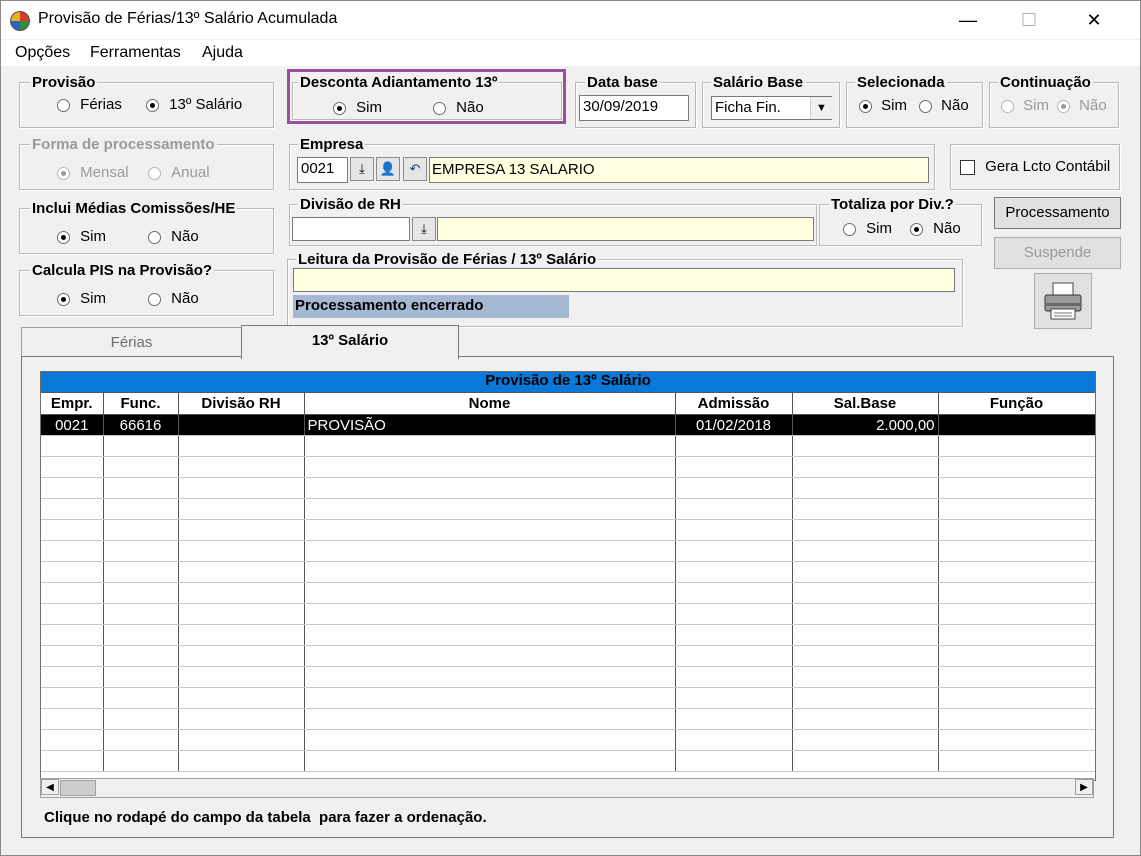  I want to click on undo-icon: ↶, so click(415, 169).